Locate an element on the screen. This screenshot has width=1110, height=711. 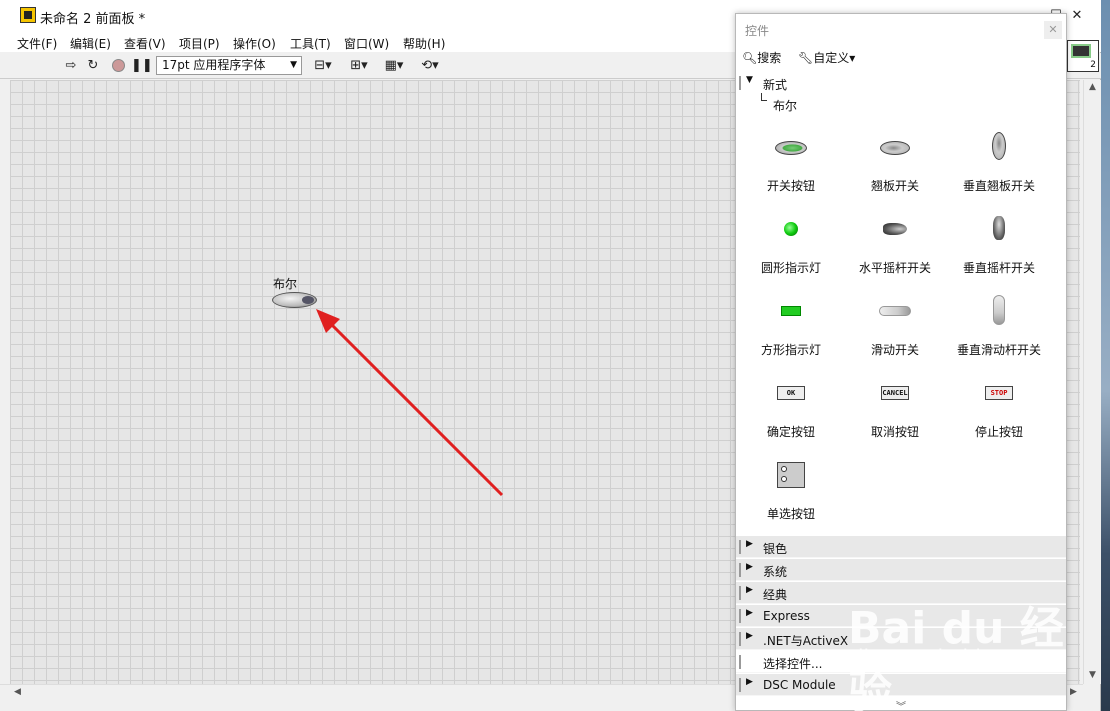
palette-control-cancel-button: CANCEL 取消按钮 is located at coordinates (895, 420).